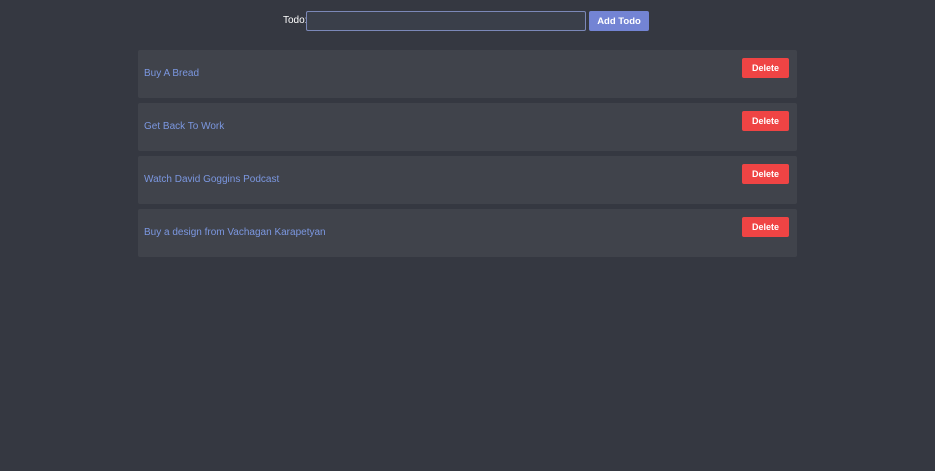 The height and width of the screenshot is (471, 935). Describe the element at coordinates (446, 21) in the screenshot. I see `todo-input` at that location.